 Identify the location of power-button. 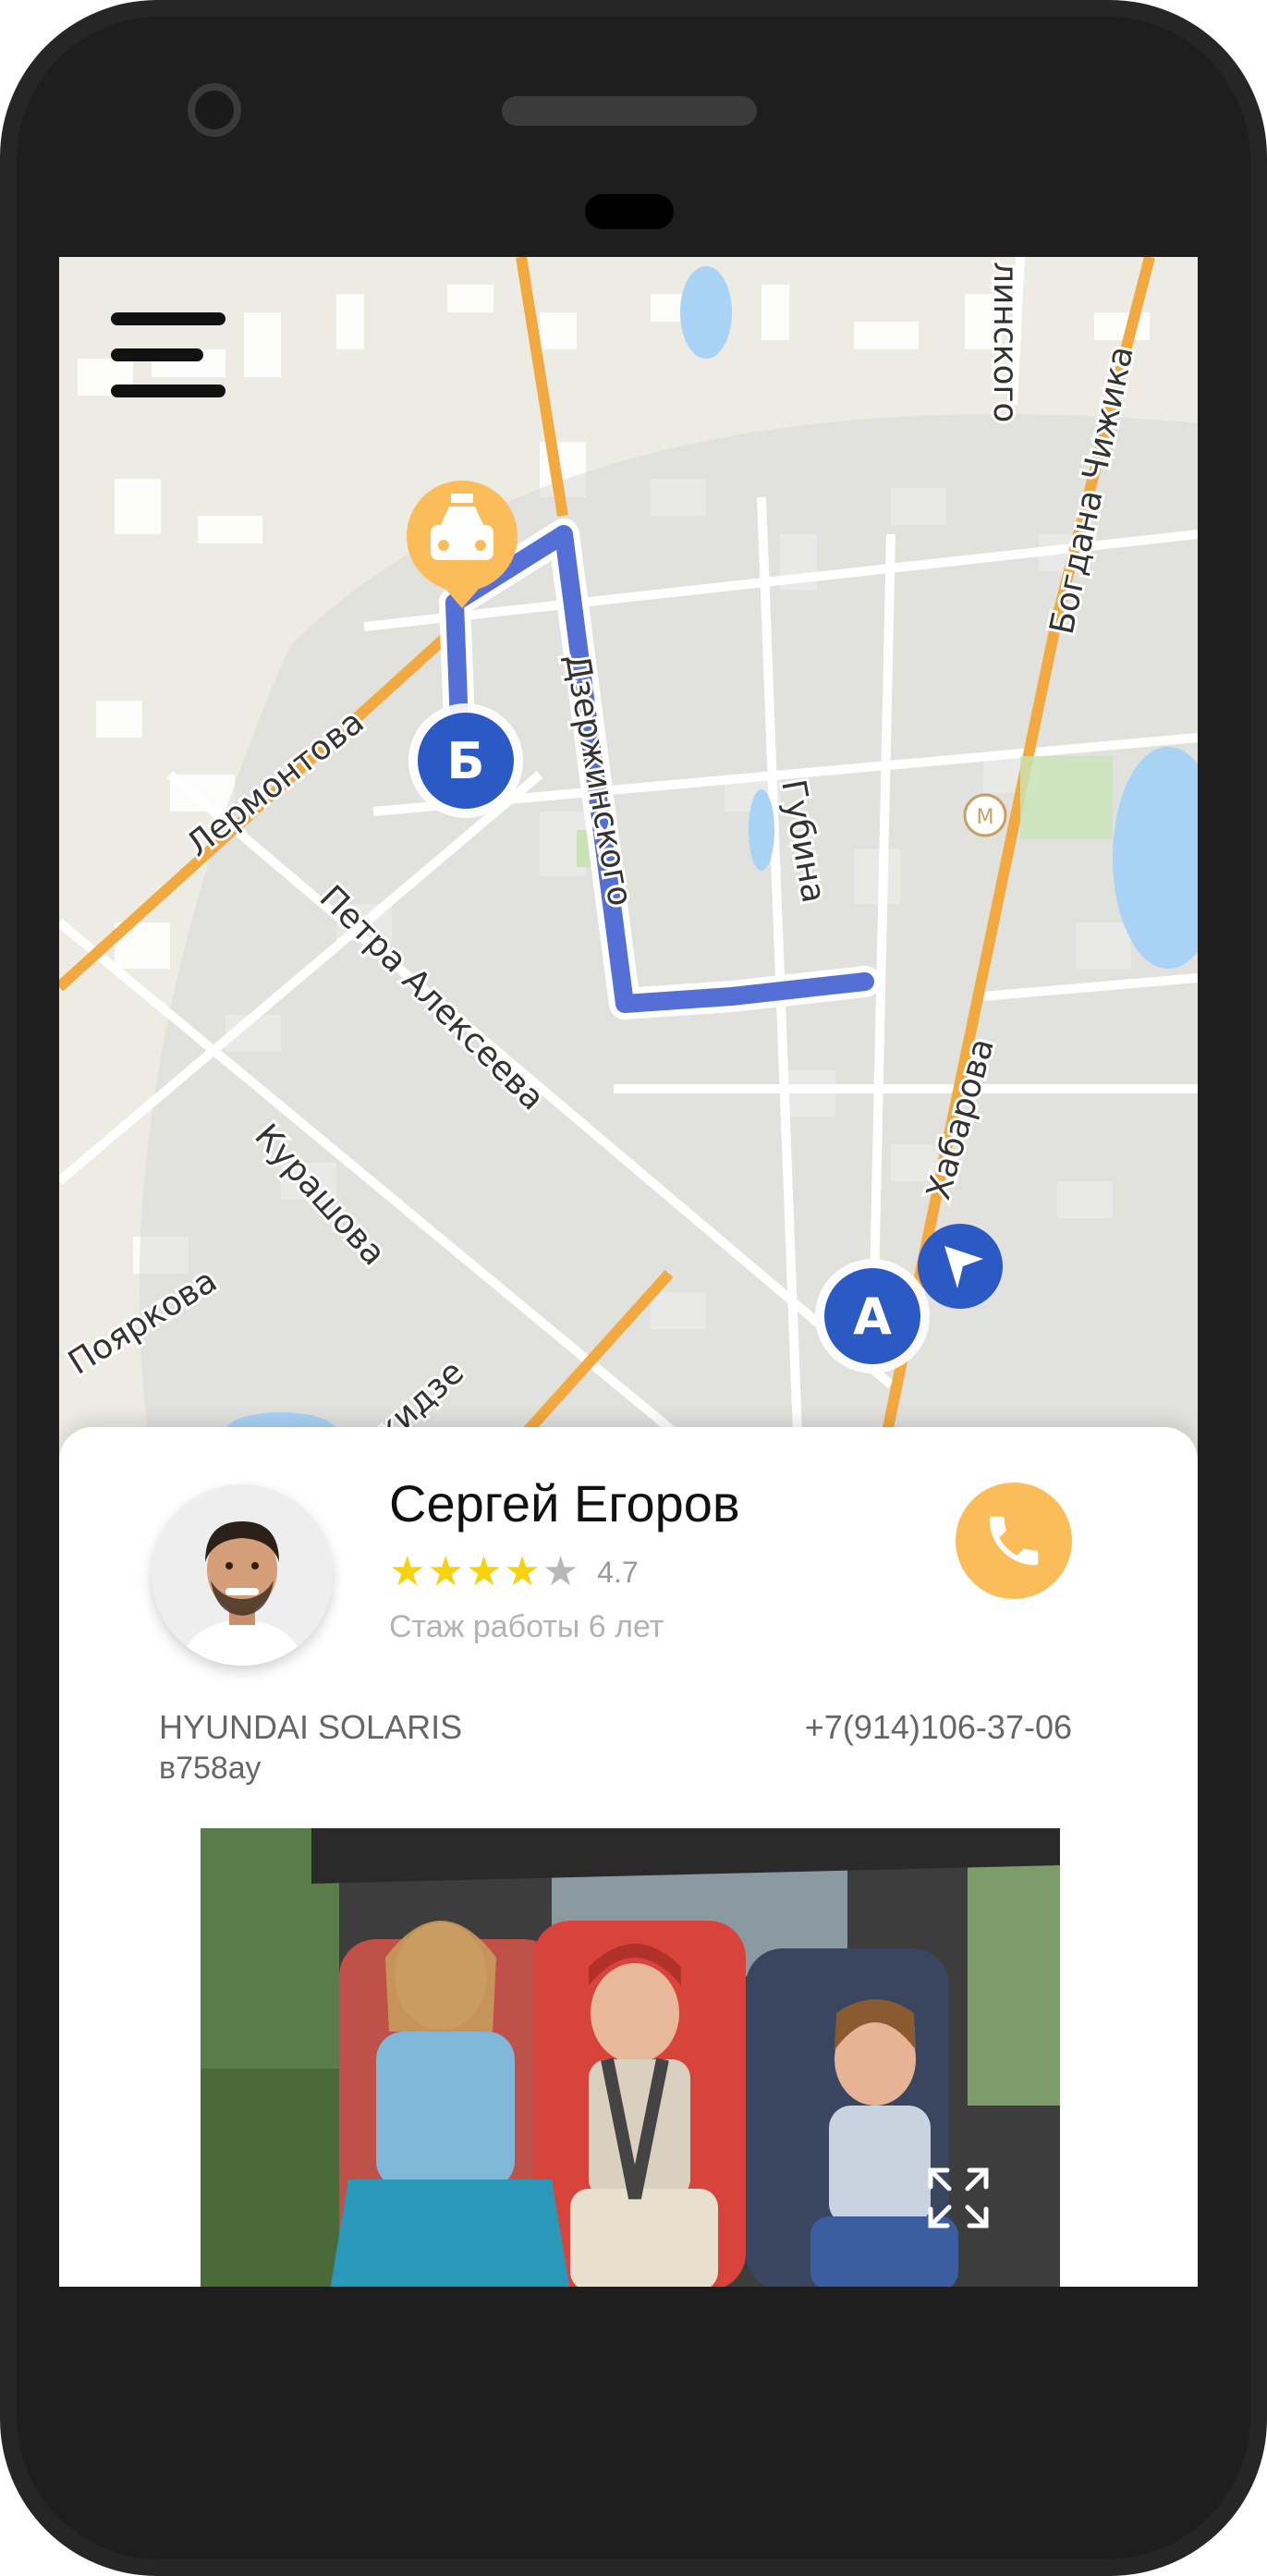
(1262, 1150).